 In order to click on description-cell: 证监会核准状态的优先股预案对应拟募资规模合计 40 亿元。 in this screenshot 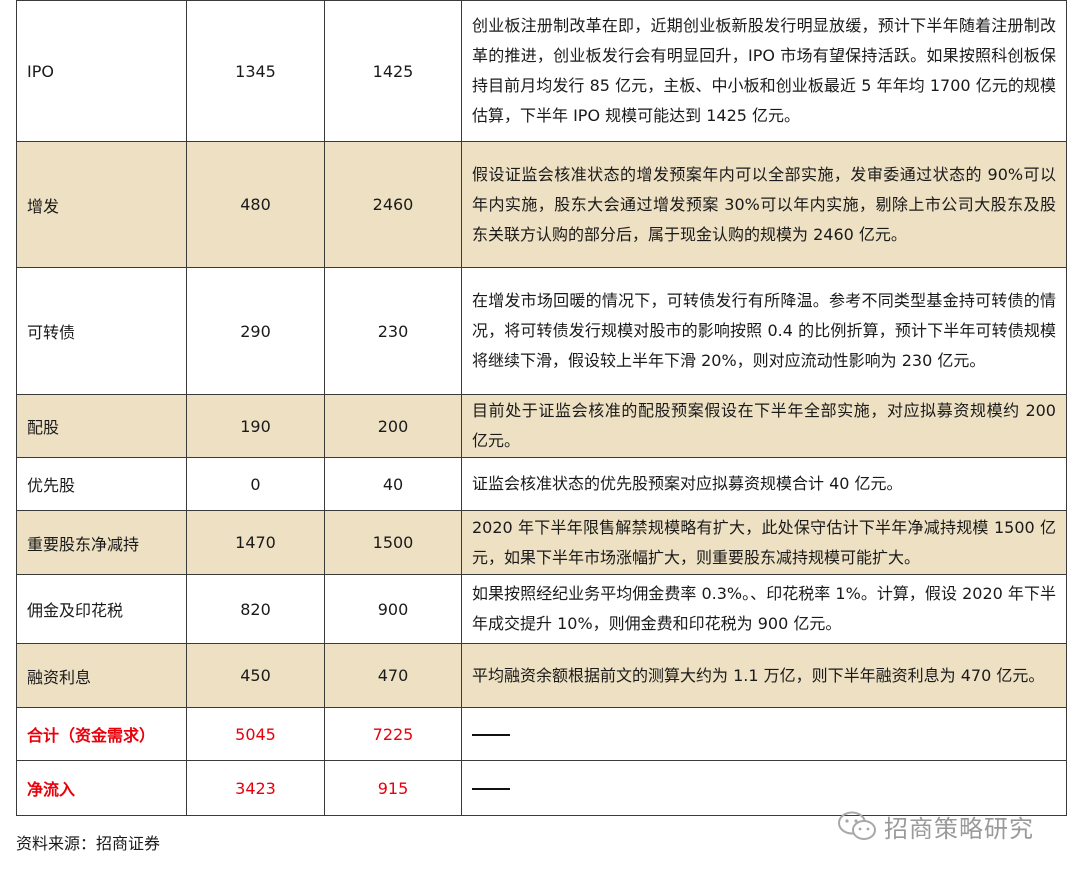, I will do `click(764, 484)`.